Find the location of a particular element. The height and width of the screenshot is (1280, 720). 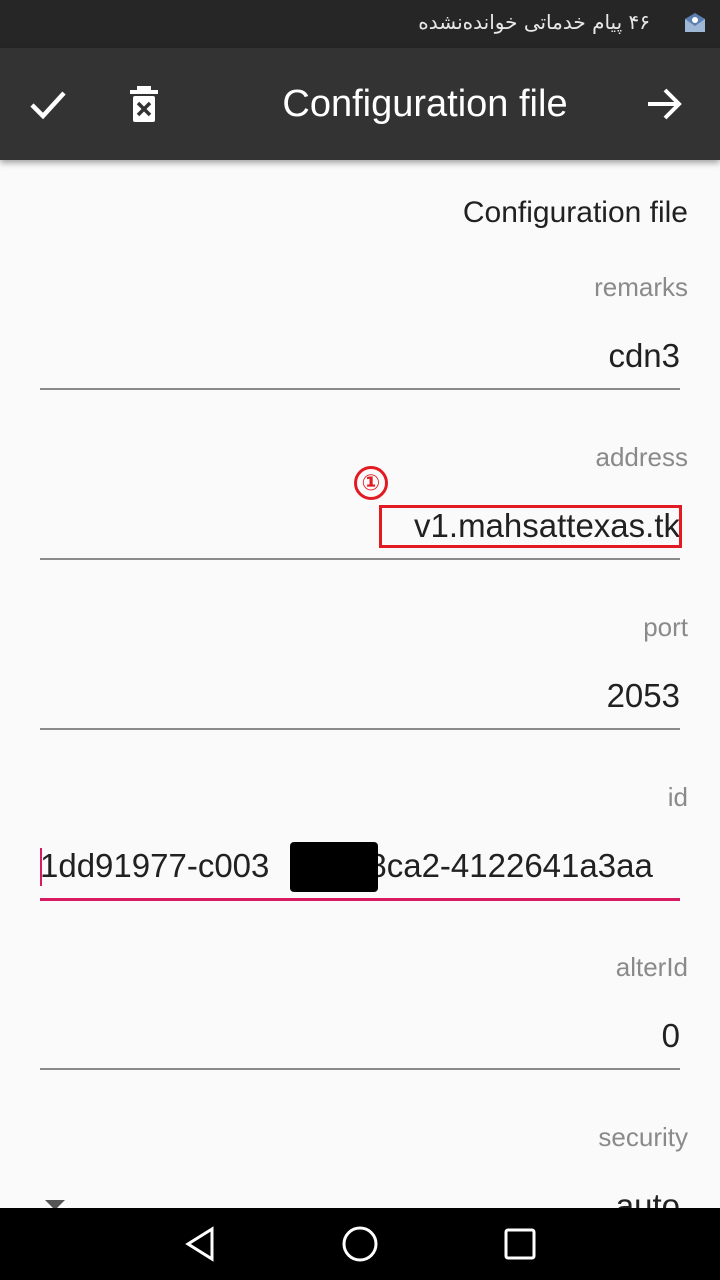

remarks-field: cdn3 is located at coordinates (360, 359).